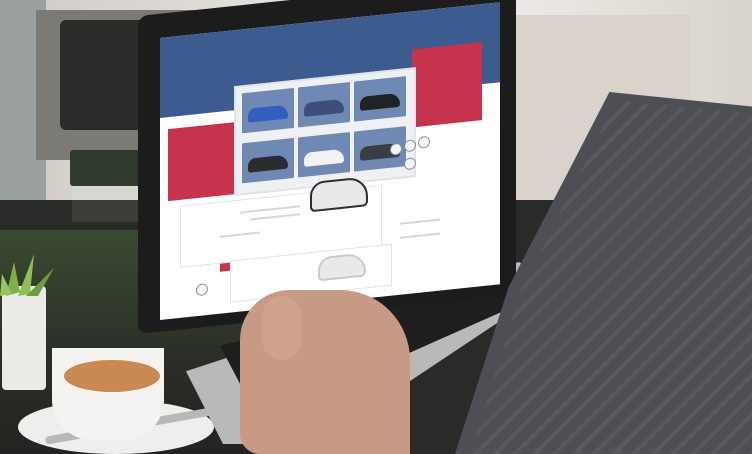 The width and height of the screenshot is (752, 454). I want to click on plant-leaves, so click(27, 275).